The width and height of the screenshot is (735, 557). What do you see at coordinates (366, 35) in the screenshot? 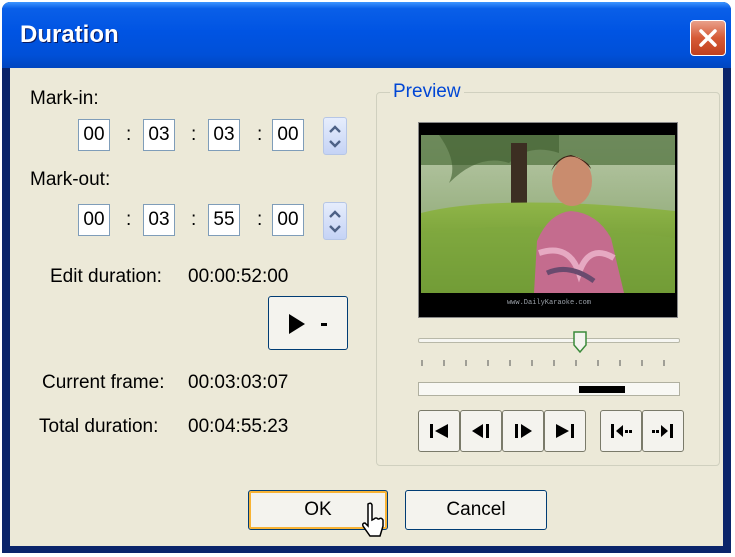
I see `title-bar: Duration` at bounding box center [366, 35].